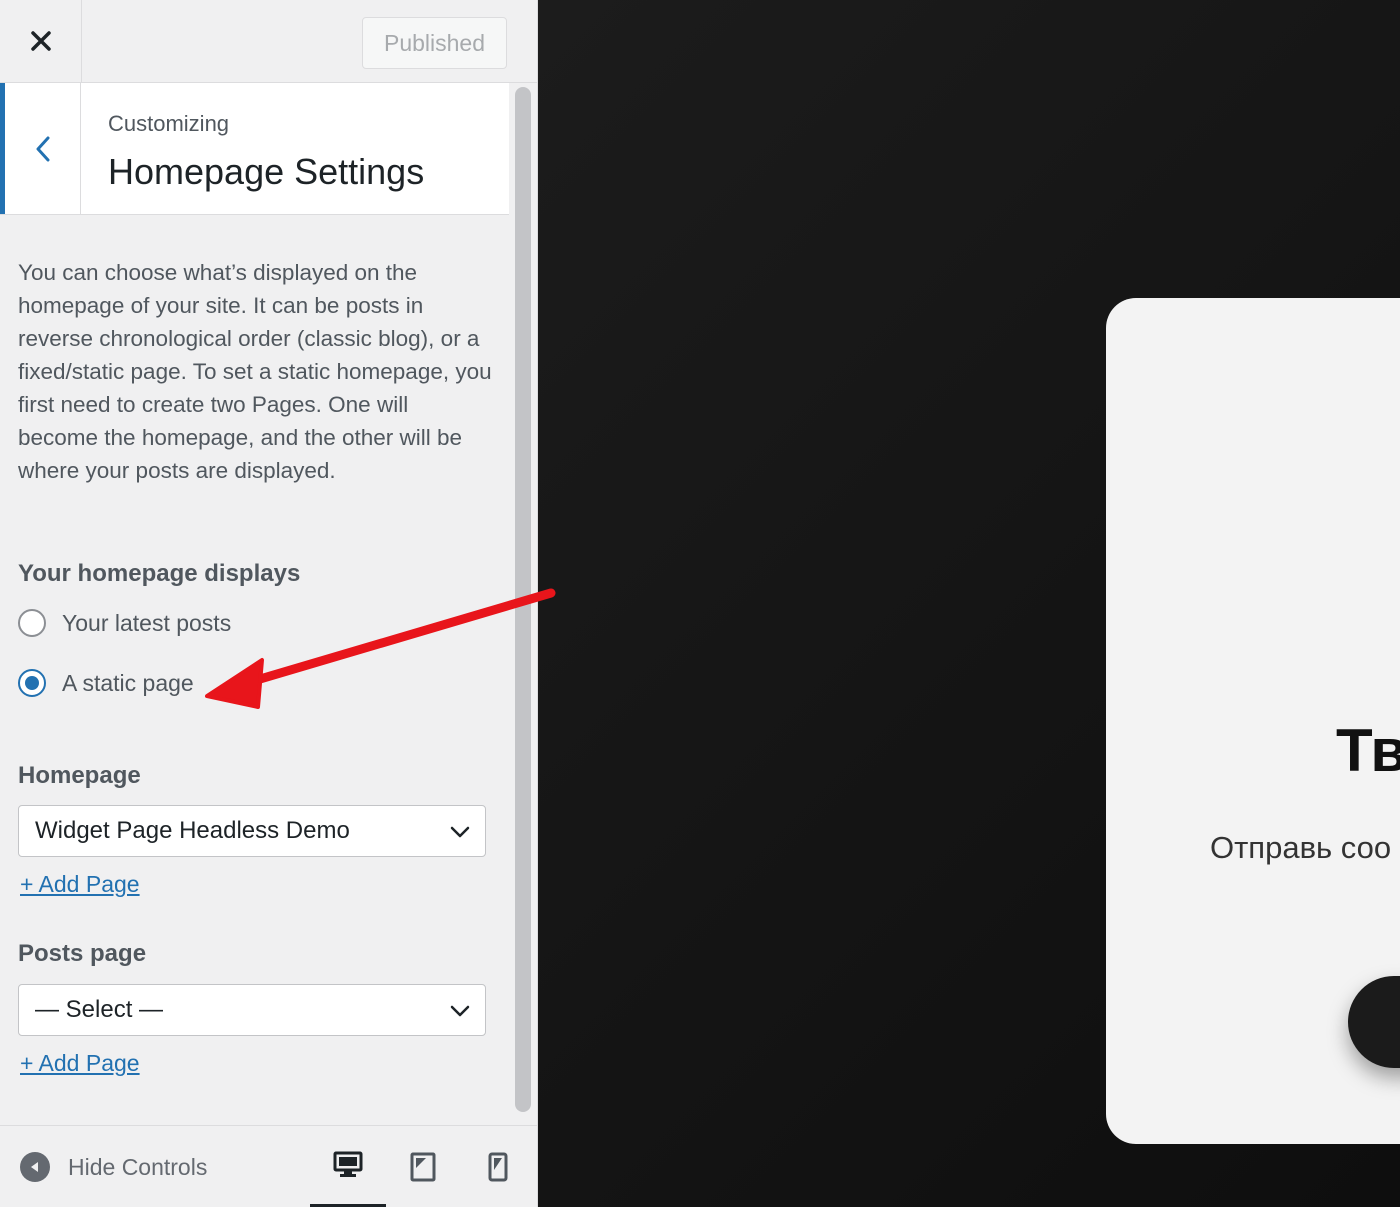  I want to click on preview-card: Тв Отправь соо, so click(1253, 721).